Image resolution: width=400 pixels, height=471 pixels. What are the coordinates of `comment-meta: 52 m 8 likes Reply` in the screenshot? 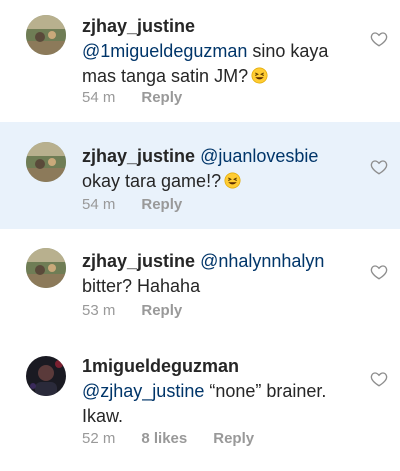 It's located at (168, 438).